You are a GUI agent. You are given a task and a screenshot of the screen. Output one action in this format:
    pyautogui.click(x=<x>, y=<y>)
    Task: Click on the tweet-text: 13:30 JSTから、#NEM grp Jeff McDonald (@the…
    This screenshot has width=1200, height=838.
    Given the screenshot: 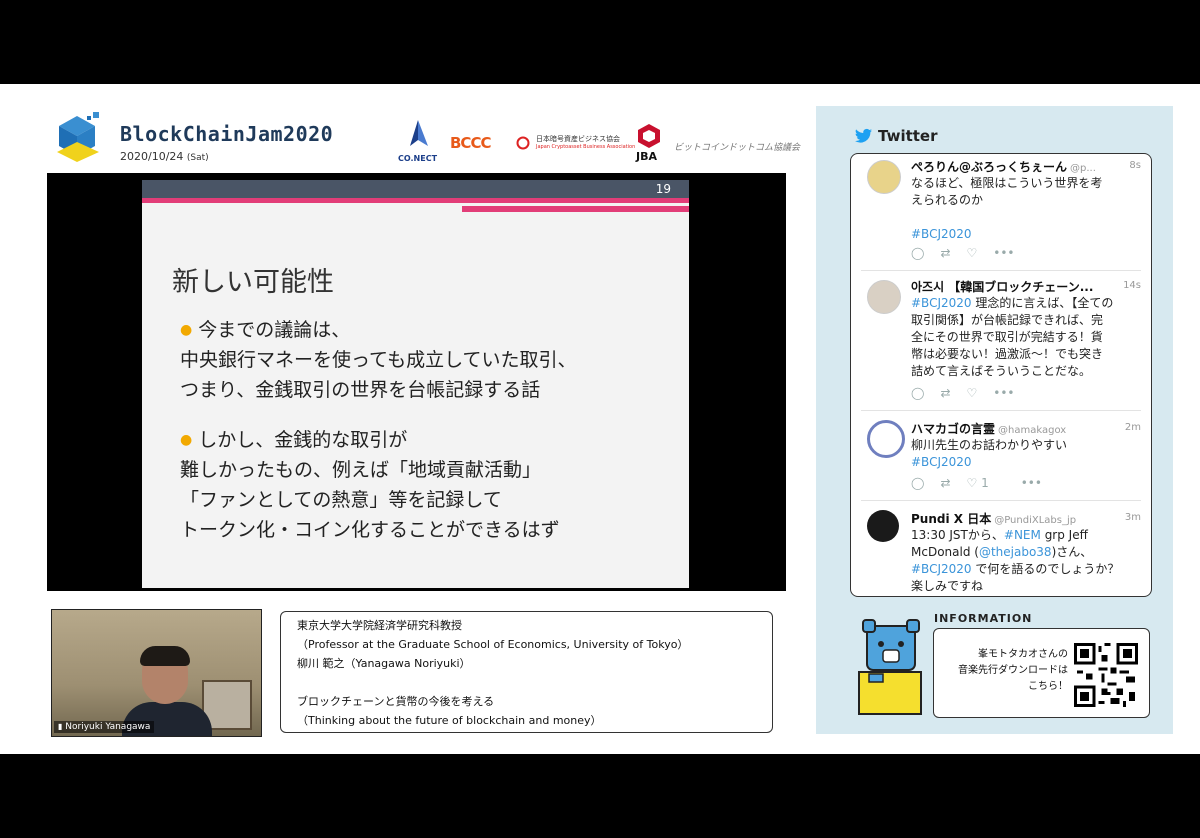 What is the action you would take?
    pyautogui.click(x=1015, y=560)
    